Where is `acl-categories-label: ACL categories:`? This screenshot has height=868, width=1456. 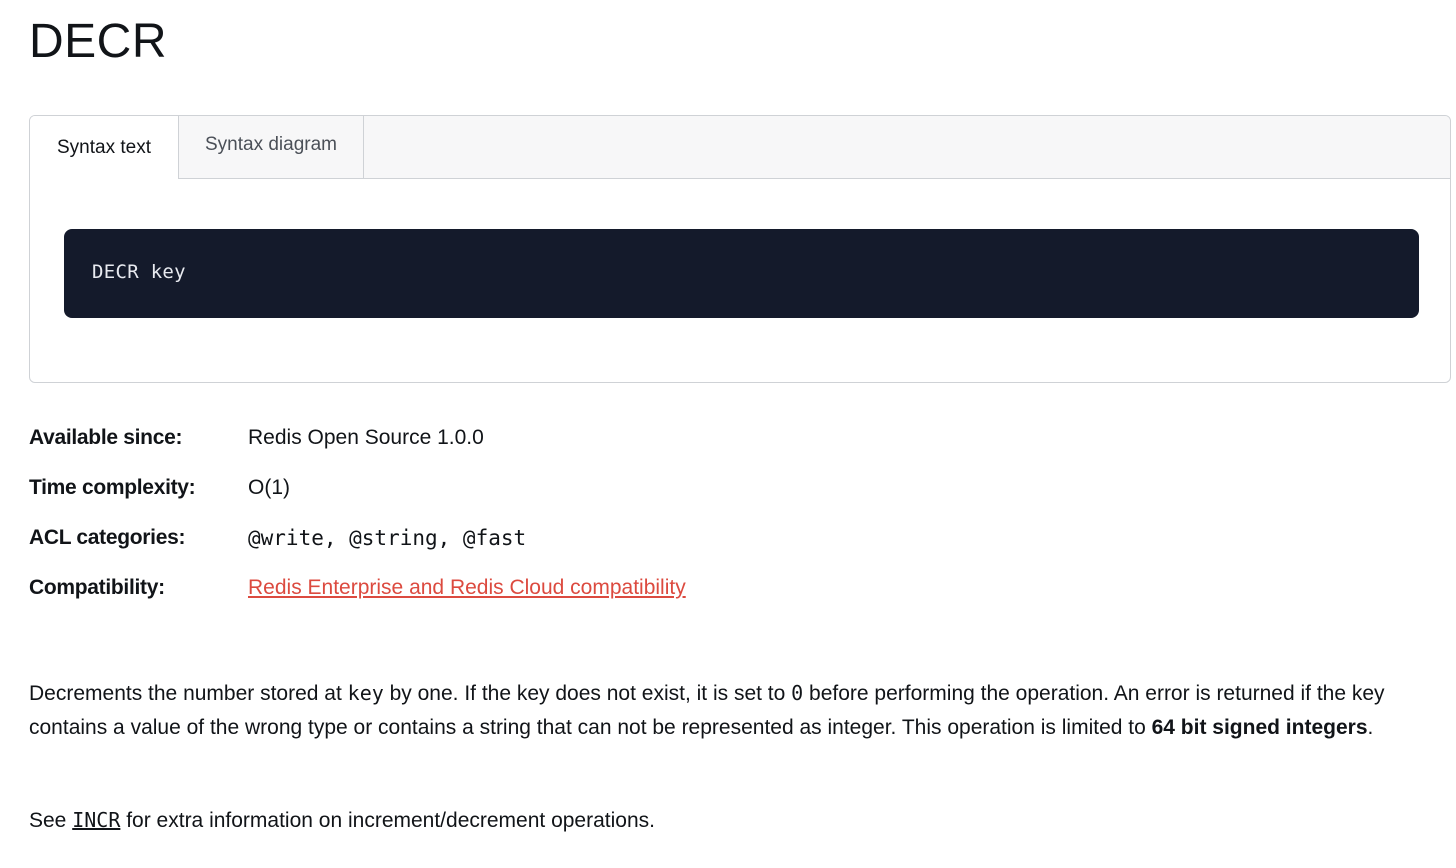 acl-categories-label: ACL categories: is located at coordinates (107, 537).